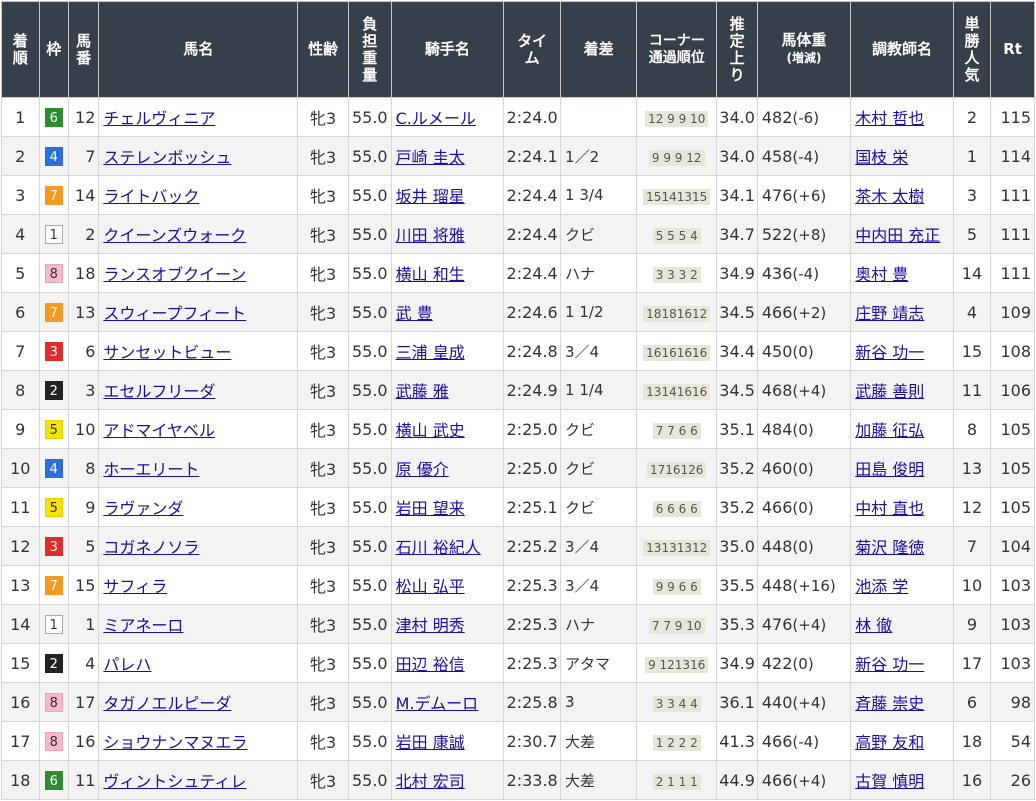  I want to click on trainer-link: 斉藤 崇史, so click(889, 703).